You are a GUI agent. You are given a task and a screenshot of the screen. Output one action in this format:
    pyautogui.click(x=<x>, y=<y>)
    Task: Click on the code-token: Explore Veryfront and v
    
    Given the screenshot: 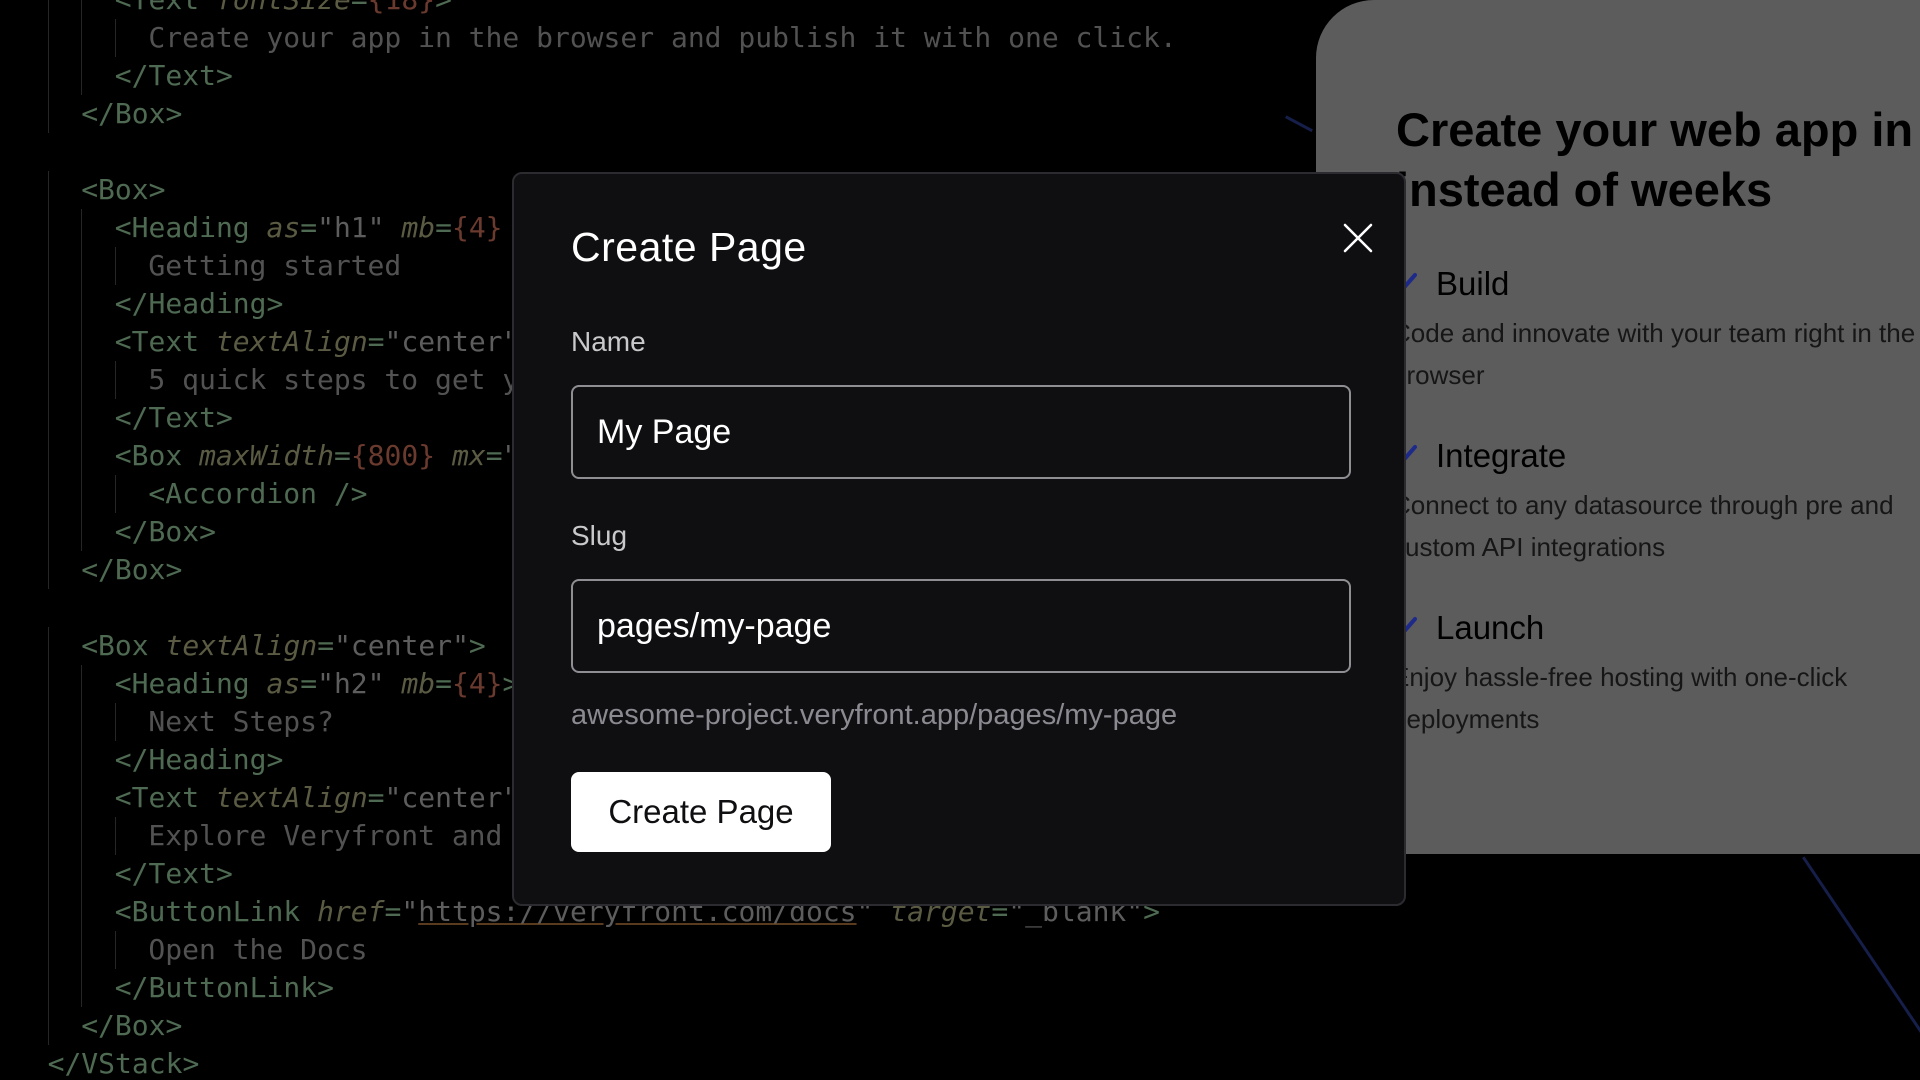 What is the action you would take?
    pyautogui.click(x=342, y=835)
    